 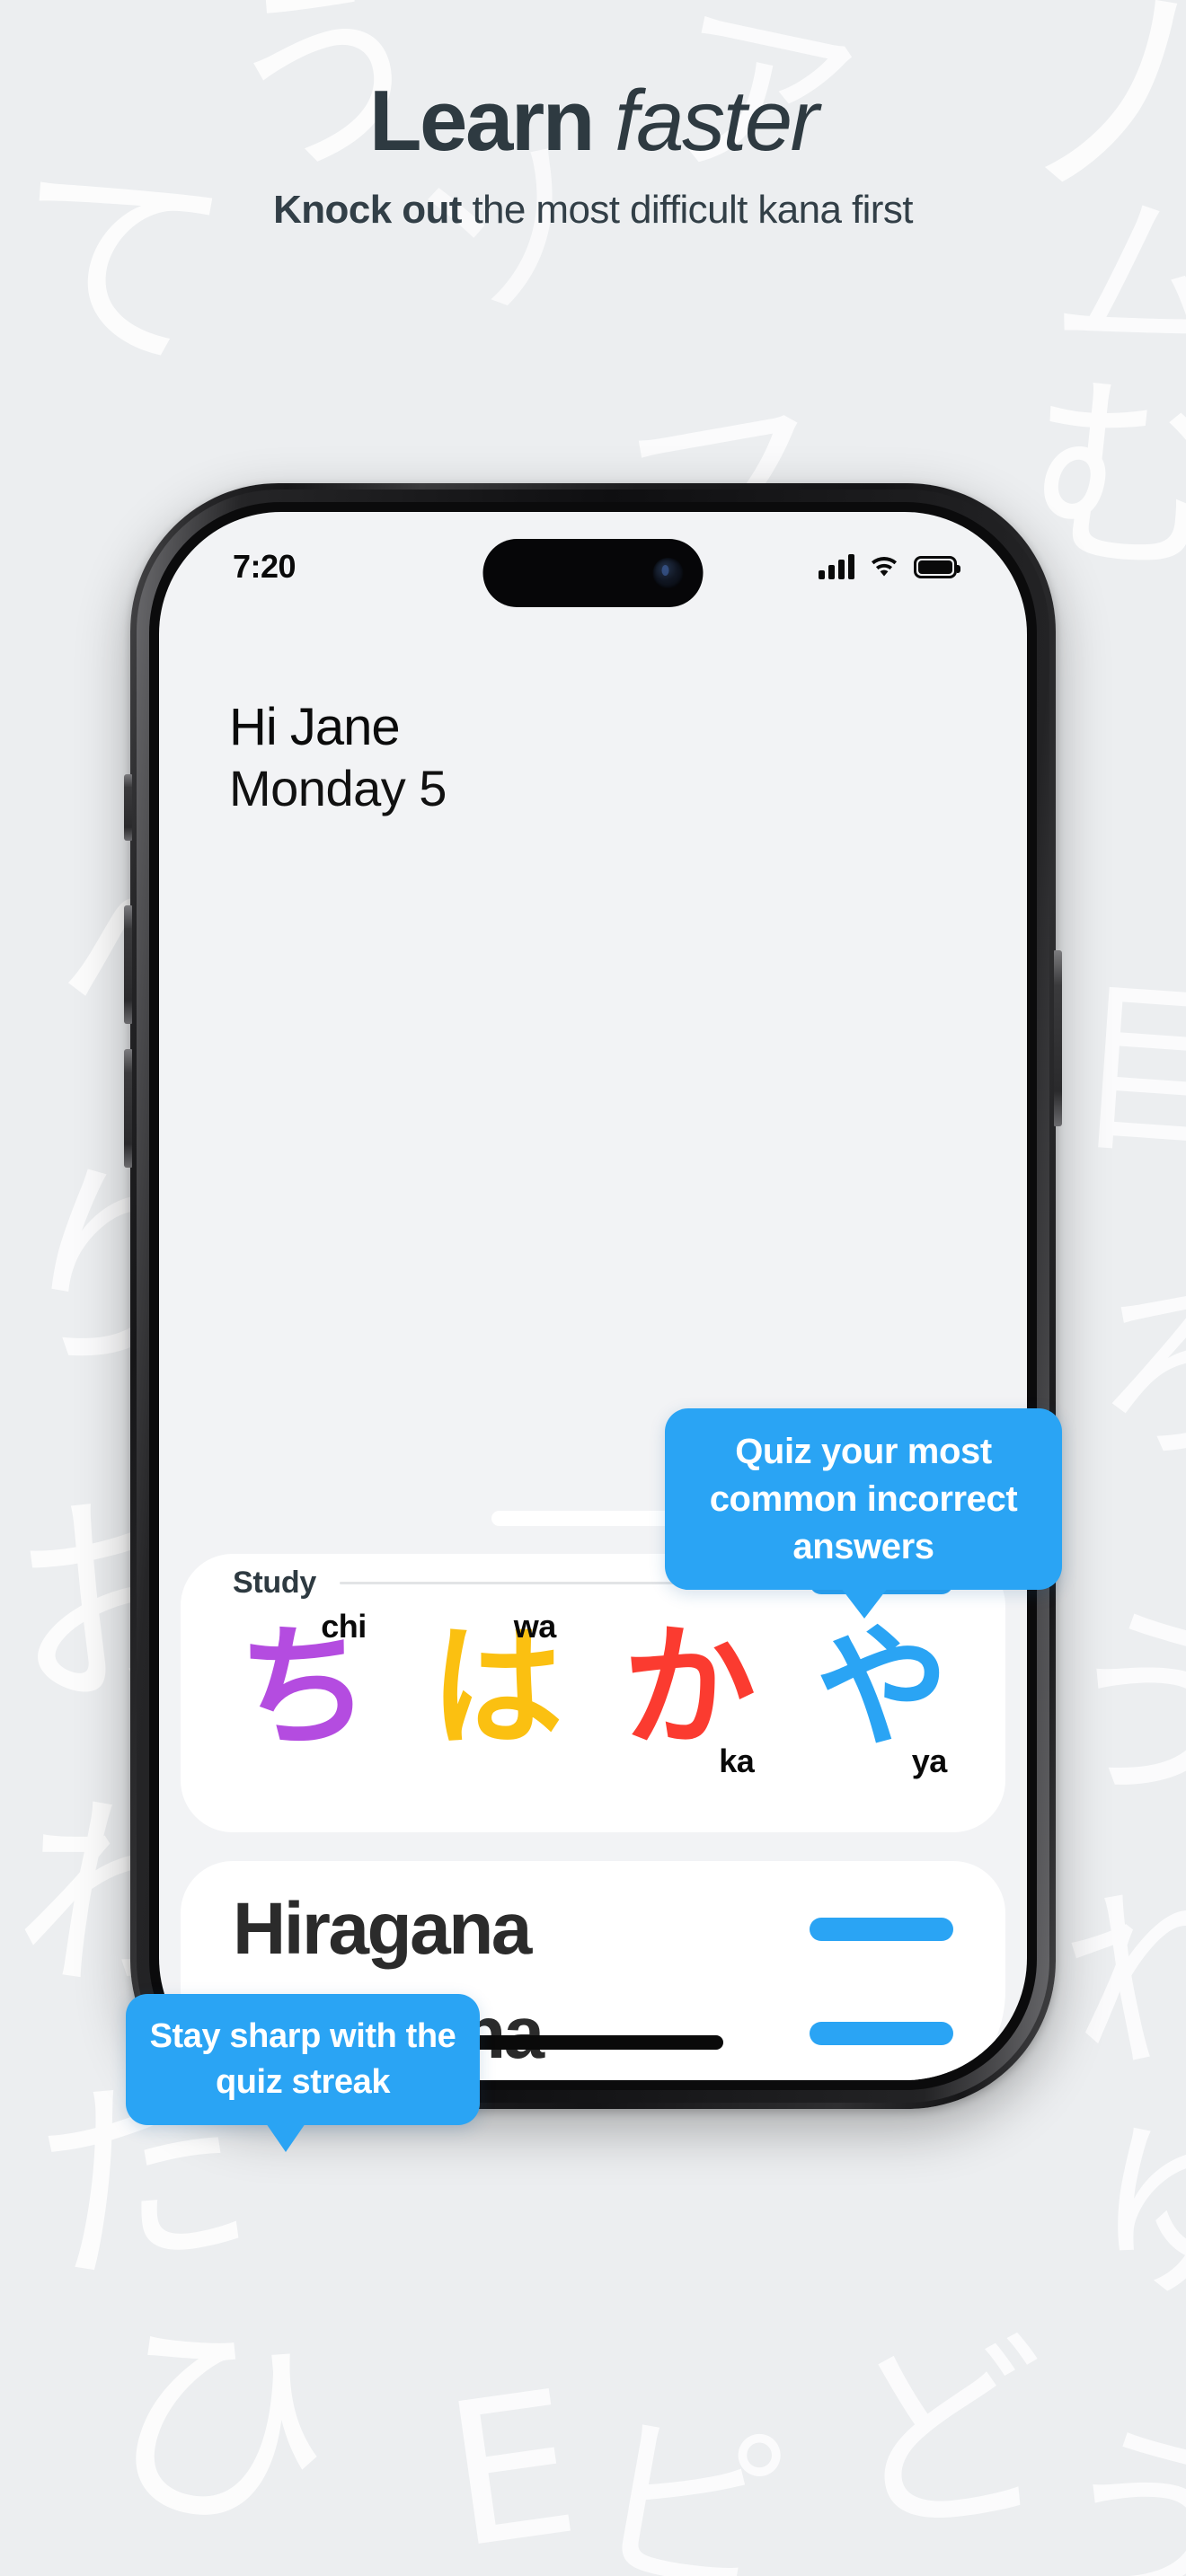 What do you see at coordinates (1131, 2211) in the screenshot?
I see `background-kana-glyph: ゆ` at bounding box center [1131, 2211].